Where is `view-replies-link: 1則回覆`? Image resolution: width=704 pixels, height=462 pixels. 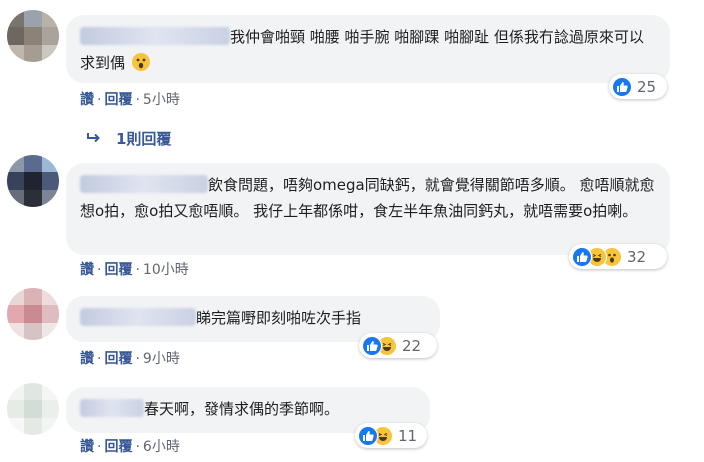 view-replies-link: 1則回覆 is located at coordinates (128, 138).